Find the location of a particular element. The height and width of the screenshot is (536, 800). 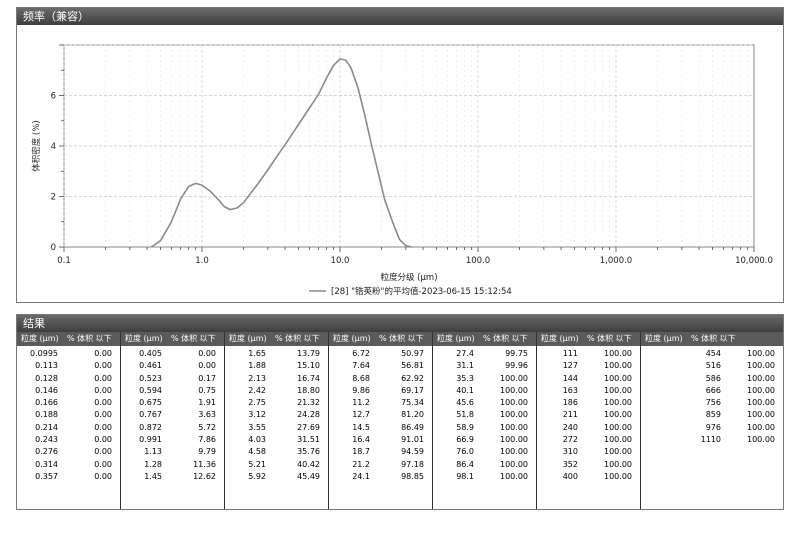

size-cell: 0.357 is located at coordinates (46, 476).